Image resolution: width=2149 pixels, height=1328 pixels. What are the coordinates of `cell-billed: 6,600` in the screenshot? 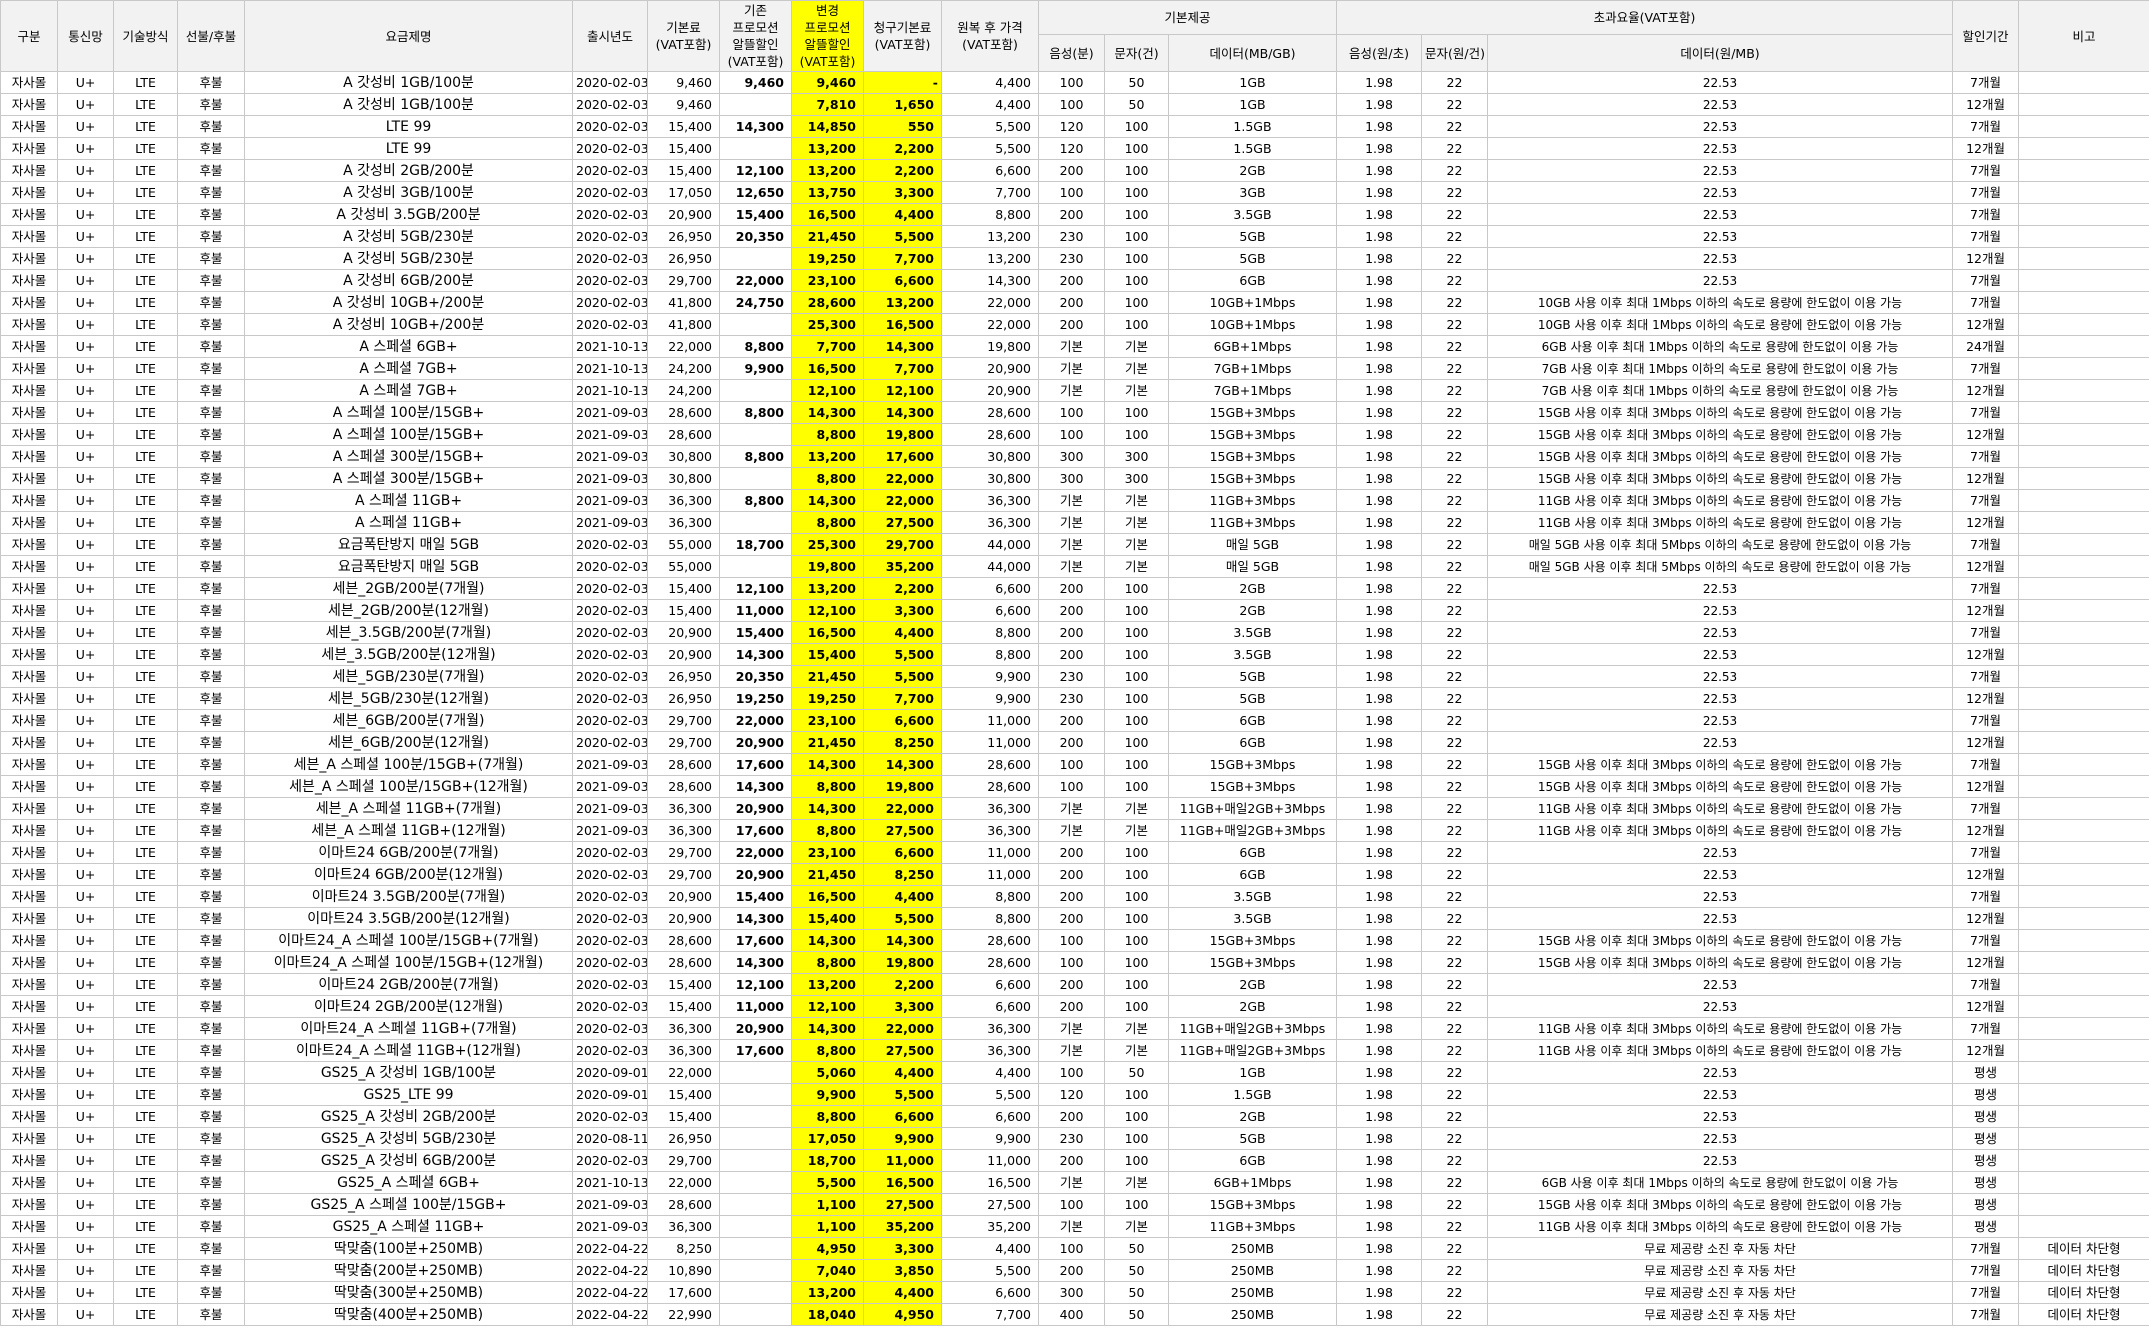 It's located at (902, 1116).